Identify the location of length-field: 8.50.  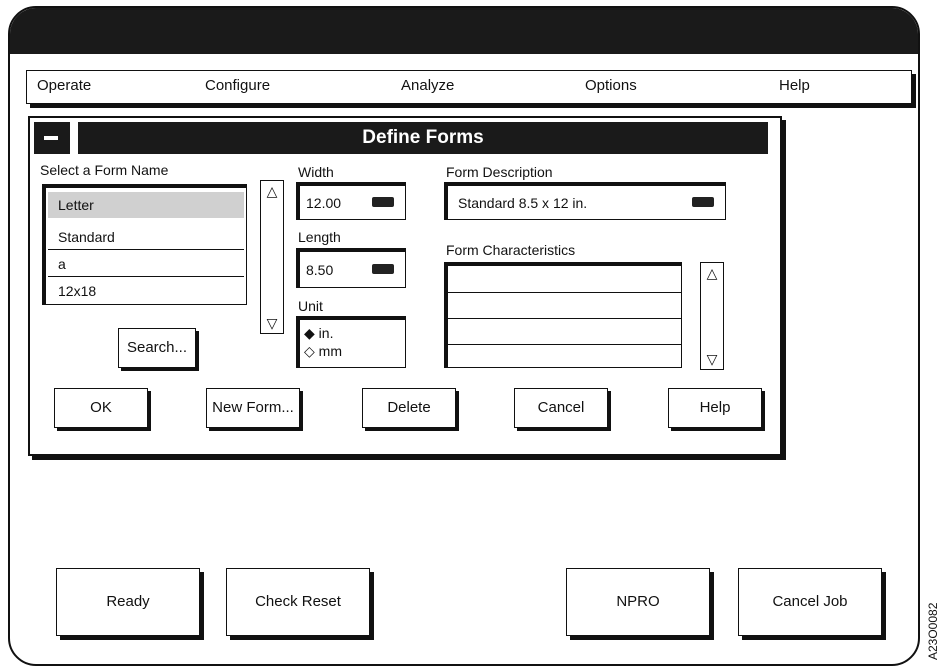
(351, 268).